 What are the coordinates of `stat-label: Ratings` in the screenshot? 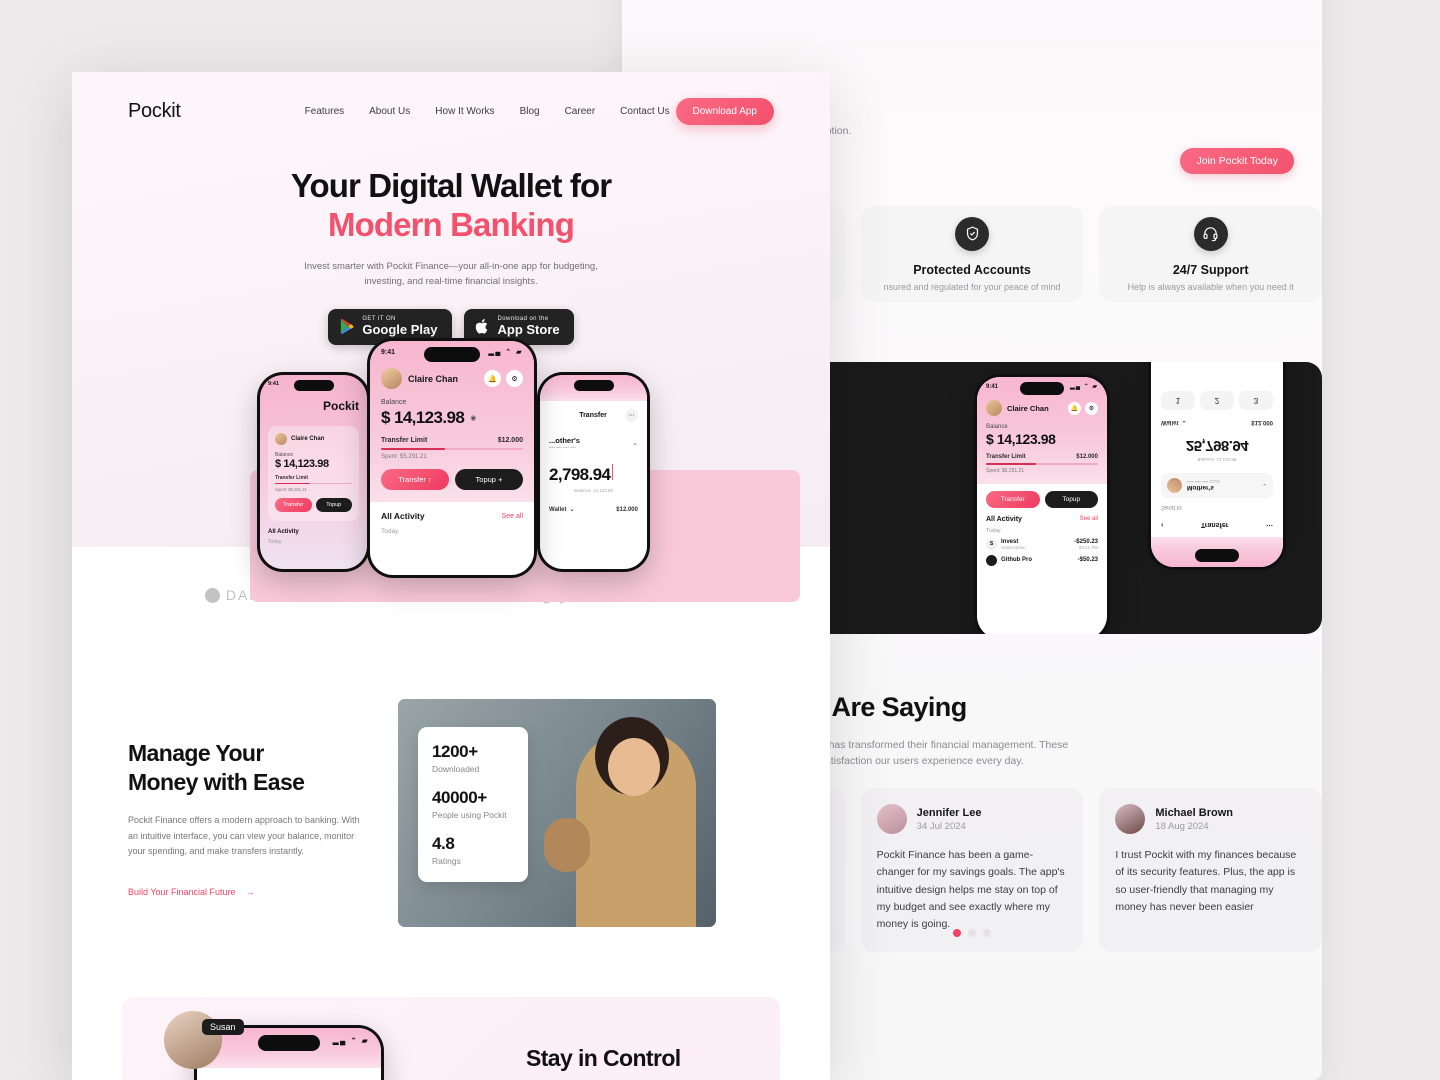 It's located at (446, 861).